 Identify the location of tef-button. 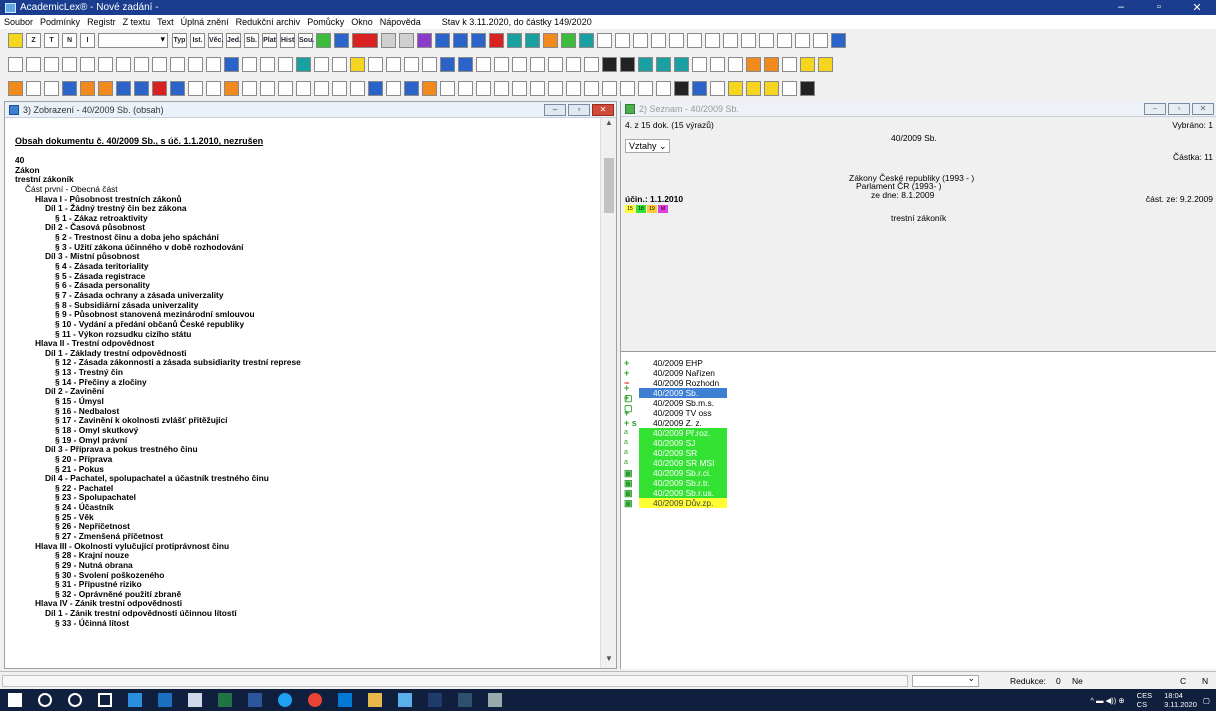
(640, 40).